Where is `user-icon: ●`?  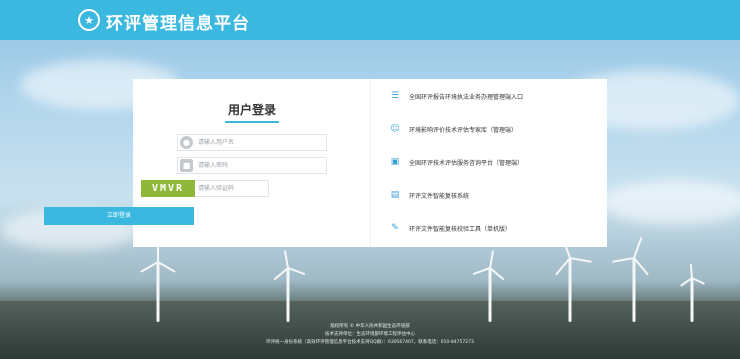 user-icon: ● is located at coordinates (186, 142).